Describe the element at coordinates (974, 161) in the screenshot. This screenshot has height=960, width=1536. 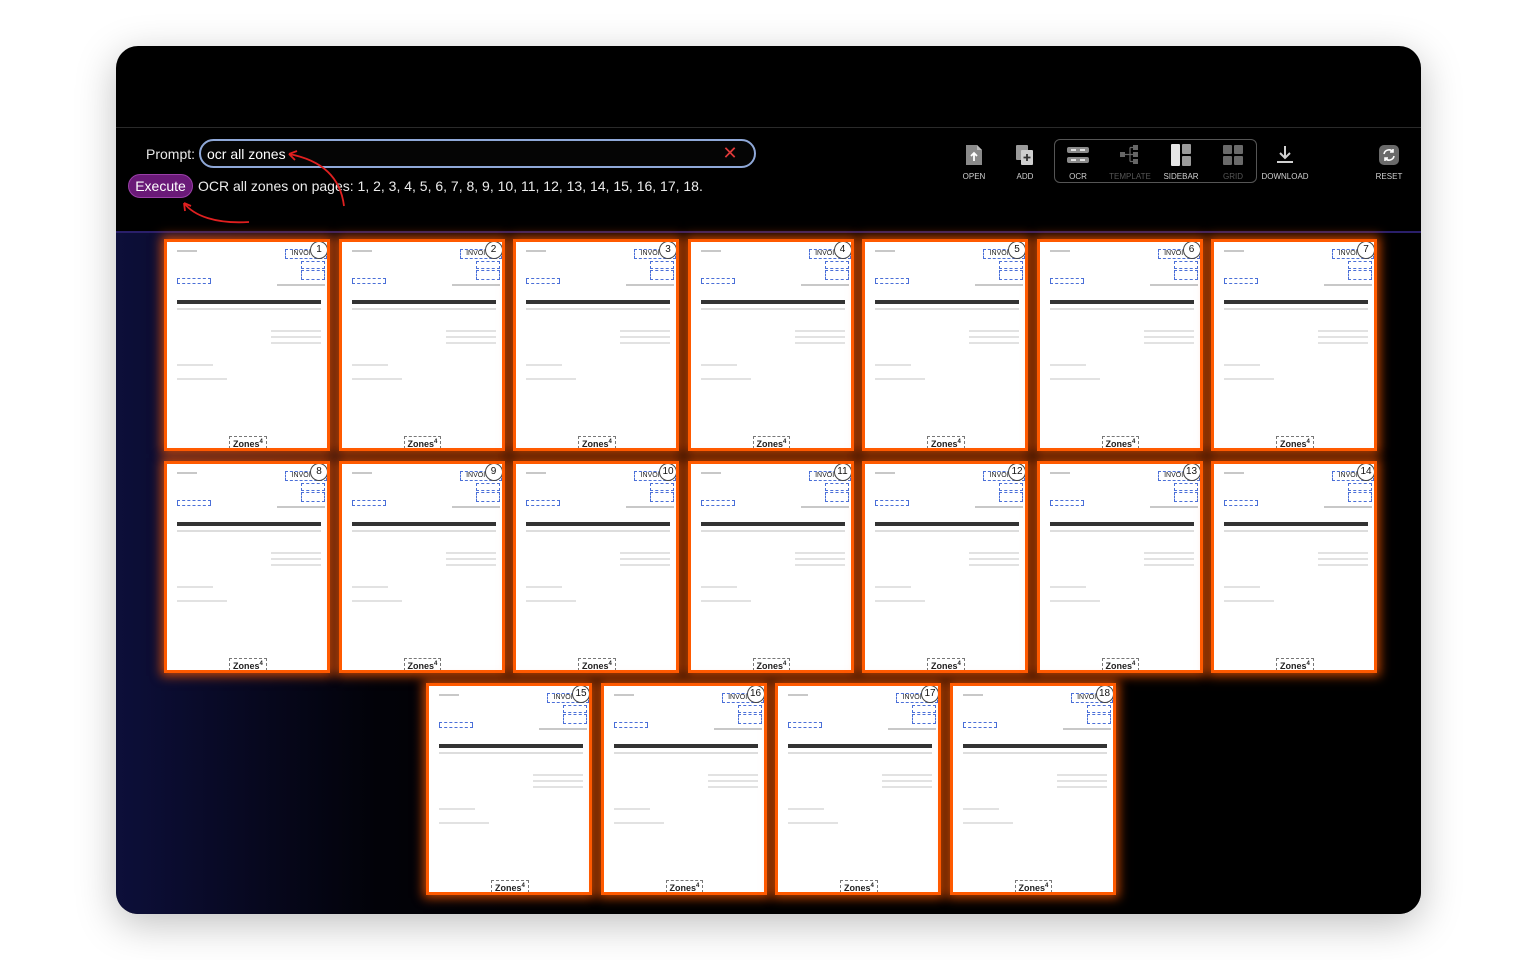
I see `open-button: OPEN` at that location.